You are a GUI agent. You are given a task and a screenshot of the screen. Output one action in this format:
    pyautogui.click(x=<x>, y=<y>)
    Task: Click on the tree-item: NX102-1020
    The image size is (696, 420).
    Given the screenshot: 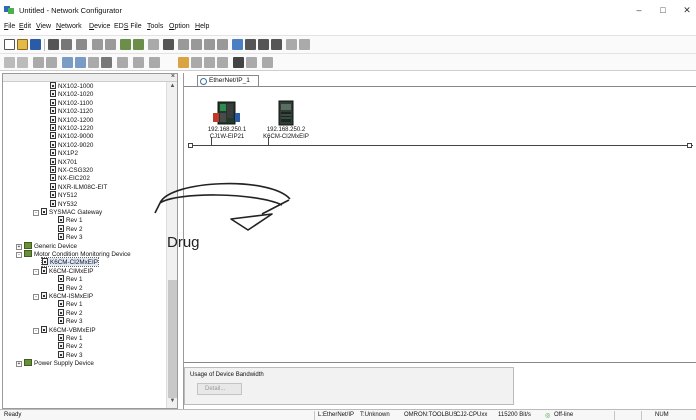 What is the action you would take?
    pyautogui.click(x=71, y=94)
    